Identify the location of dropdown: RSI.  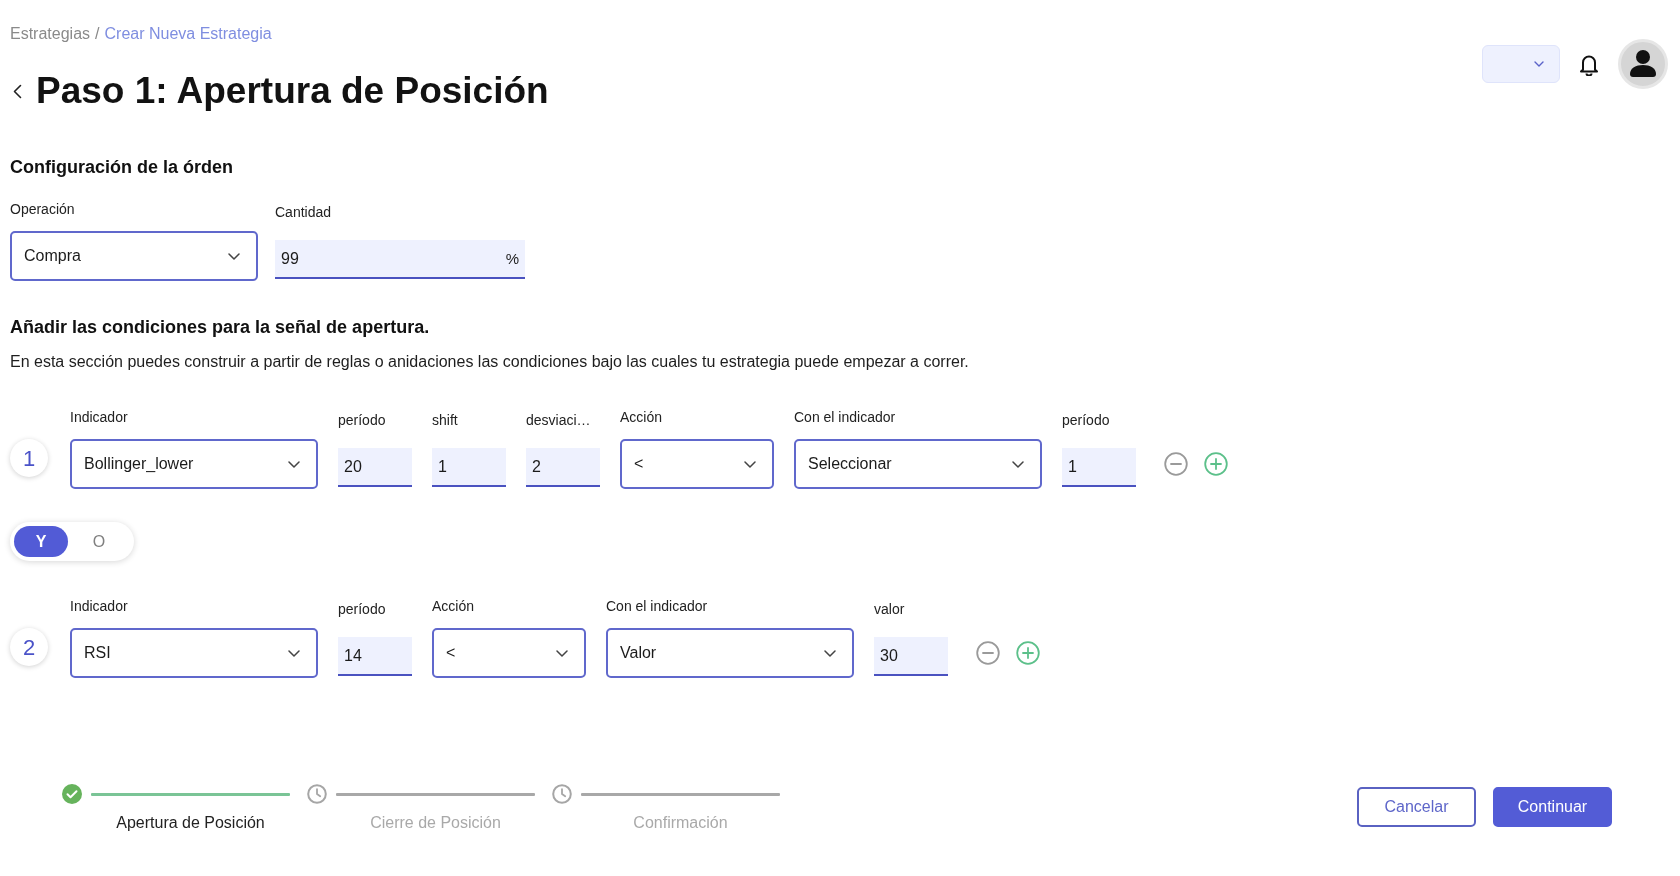
(194, 653).